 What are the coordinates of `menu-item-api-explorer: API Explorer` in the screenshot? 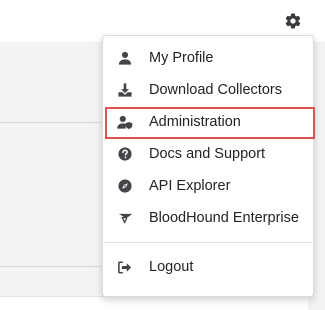 It's located at (208, 186).